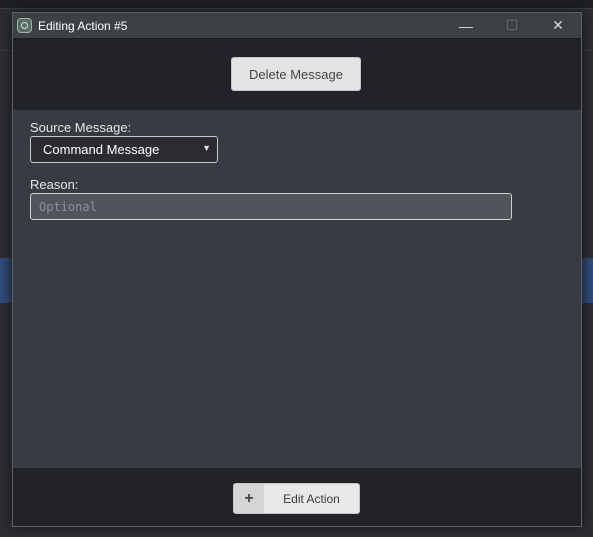 The image size is (593, 537). What do you see at coordinates (81, 127) in the screenshot?
I see `source-message-label: Source Message:` at bounding box center [81, 127].